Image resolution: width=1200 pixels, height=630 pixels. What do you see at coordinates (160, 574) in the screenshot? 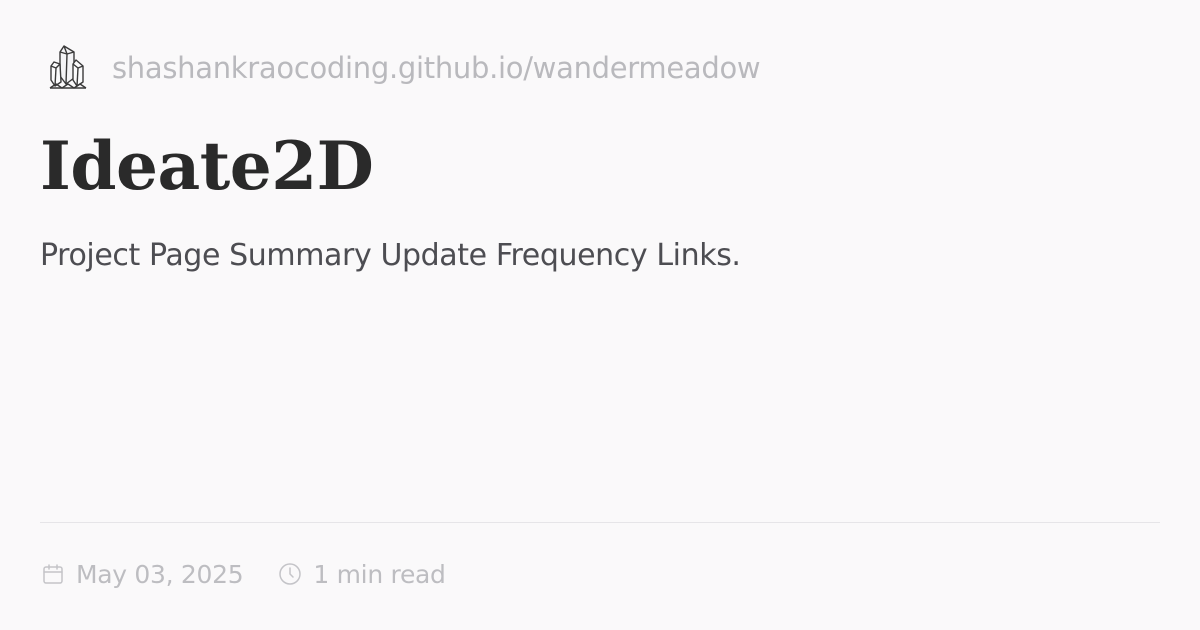
I see `publish-date-text: May 03, 2025` at bounding box center [160, 574].